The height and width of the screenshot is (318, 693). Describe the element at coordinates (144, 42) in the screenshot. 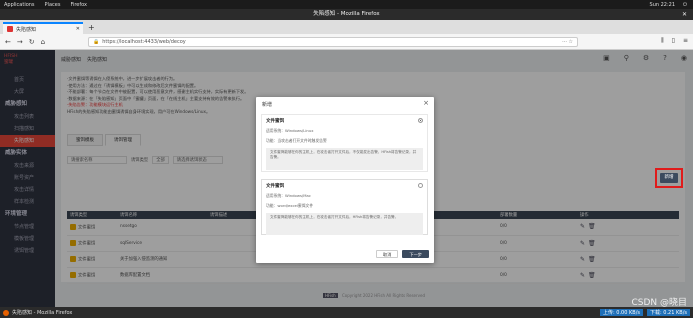

I see `url-text: https://localhost:4433/web/decoy` at that location.